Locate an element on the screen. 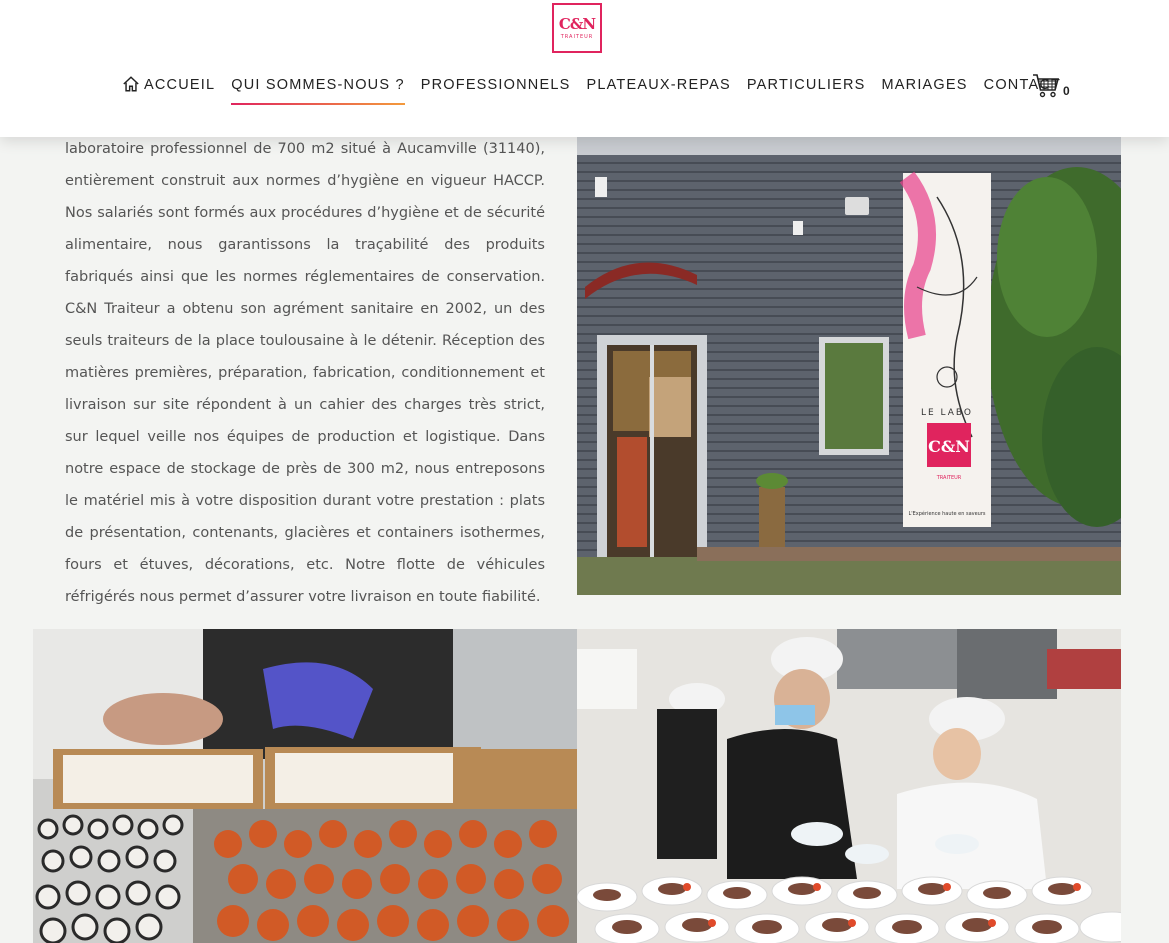 The height and width of the screenshot is (943, 1169). lab-sign-brand: C&N is located at coordinates (949, 446).